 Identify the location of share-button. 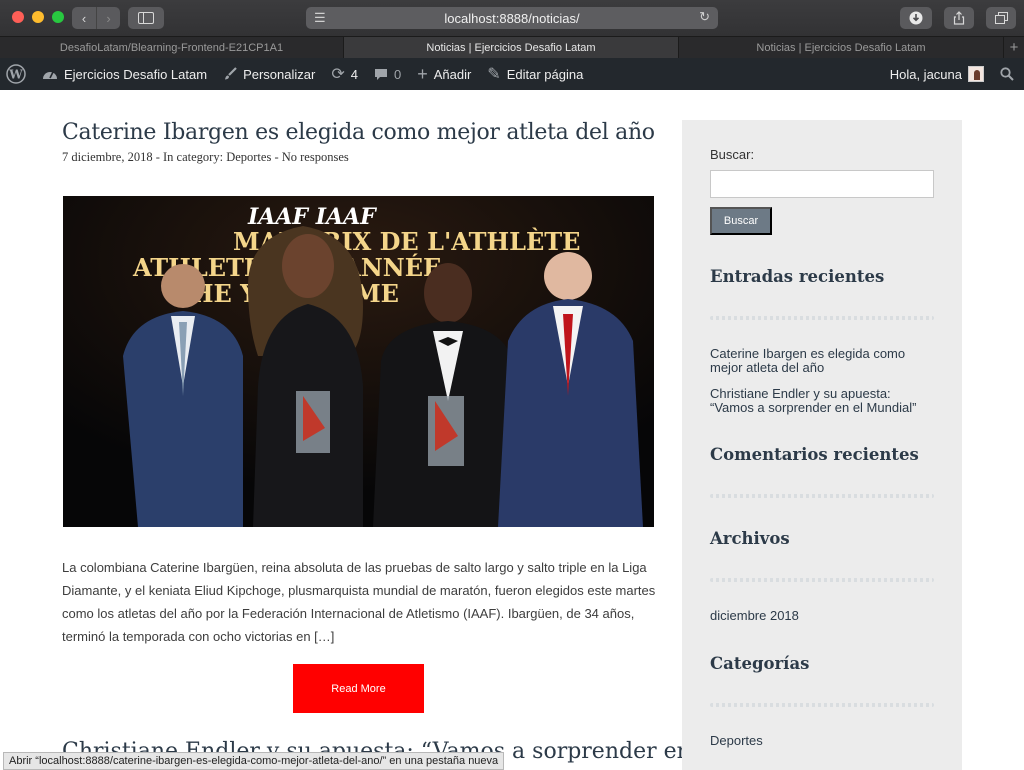
(959, 18).